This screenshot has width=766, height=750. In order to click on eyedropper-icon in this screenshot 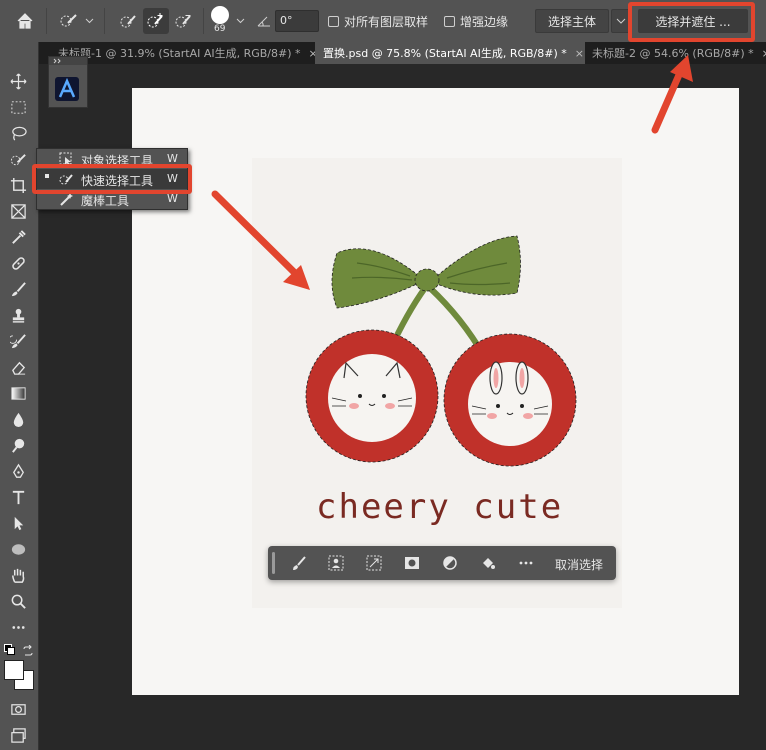, I will do `click(18, 237)`.